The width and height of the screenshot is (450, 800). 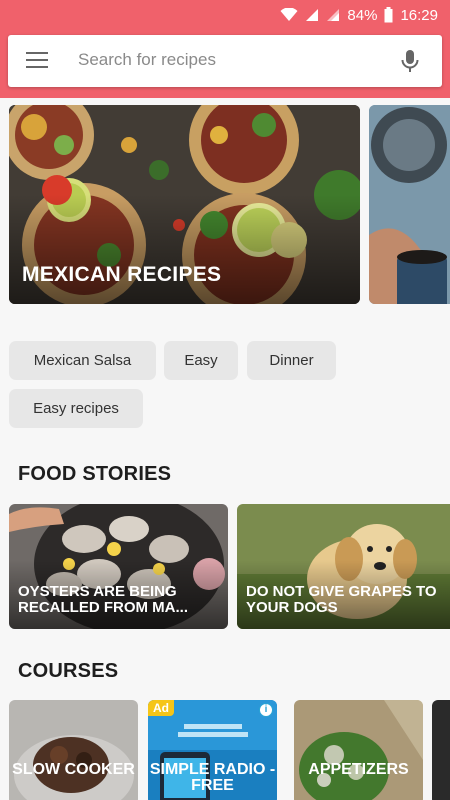 I want to click on course-next-image, so click(x=441, y=750).